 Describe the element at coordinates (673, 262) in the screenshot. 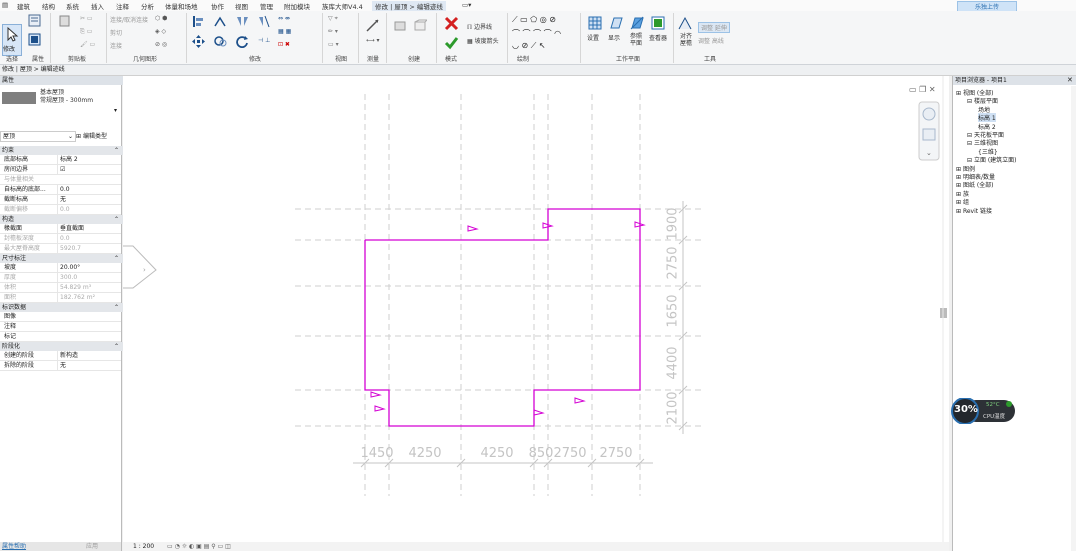

I see `dimension-label: 2750` at that location.